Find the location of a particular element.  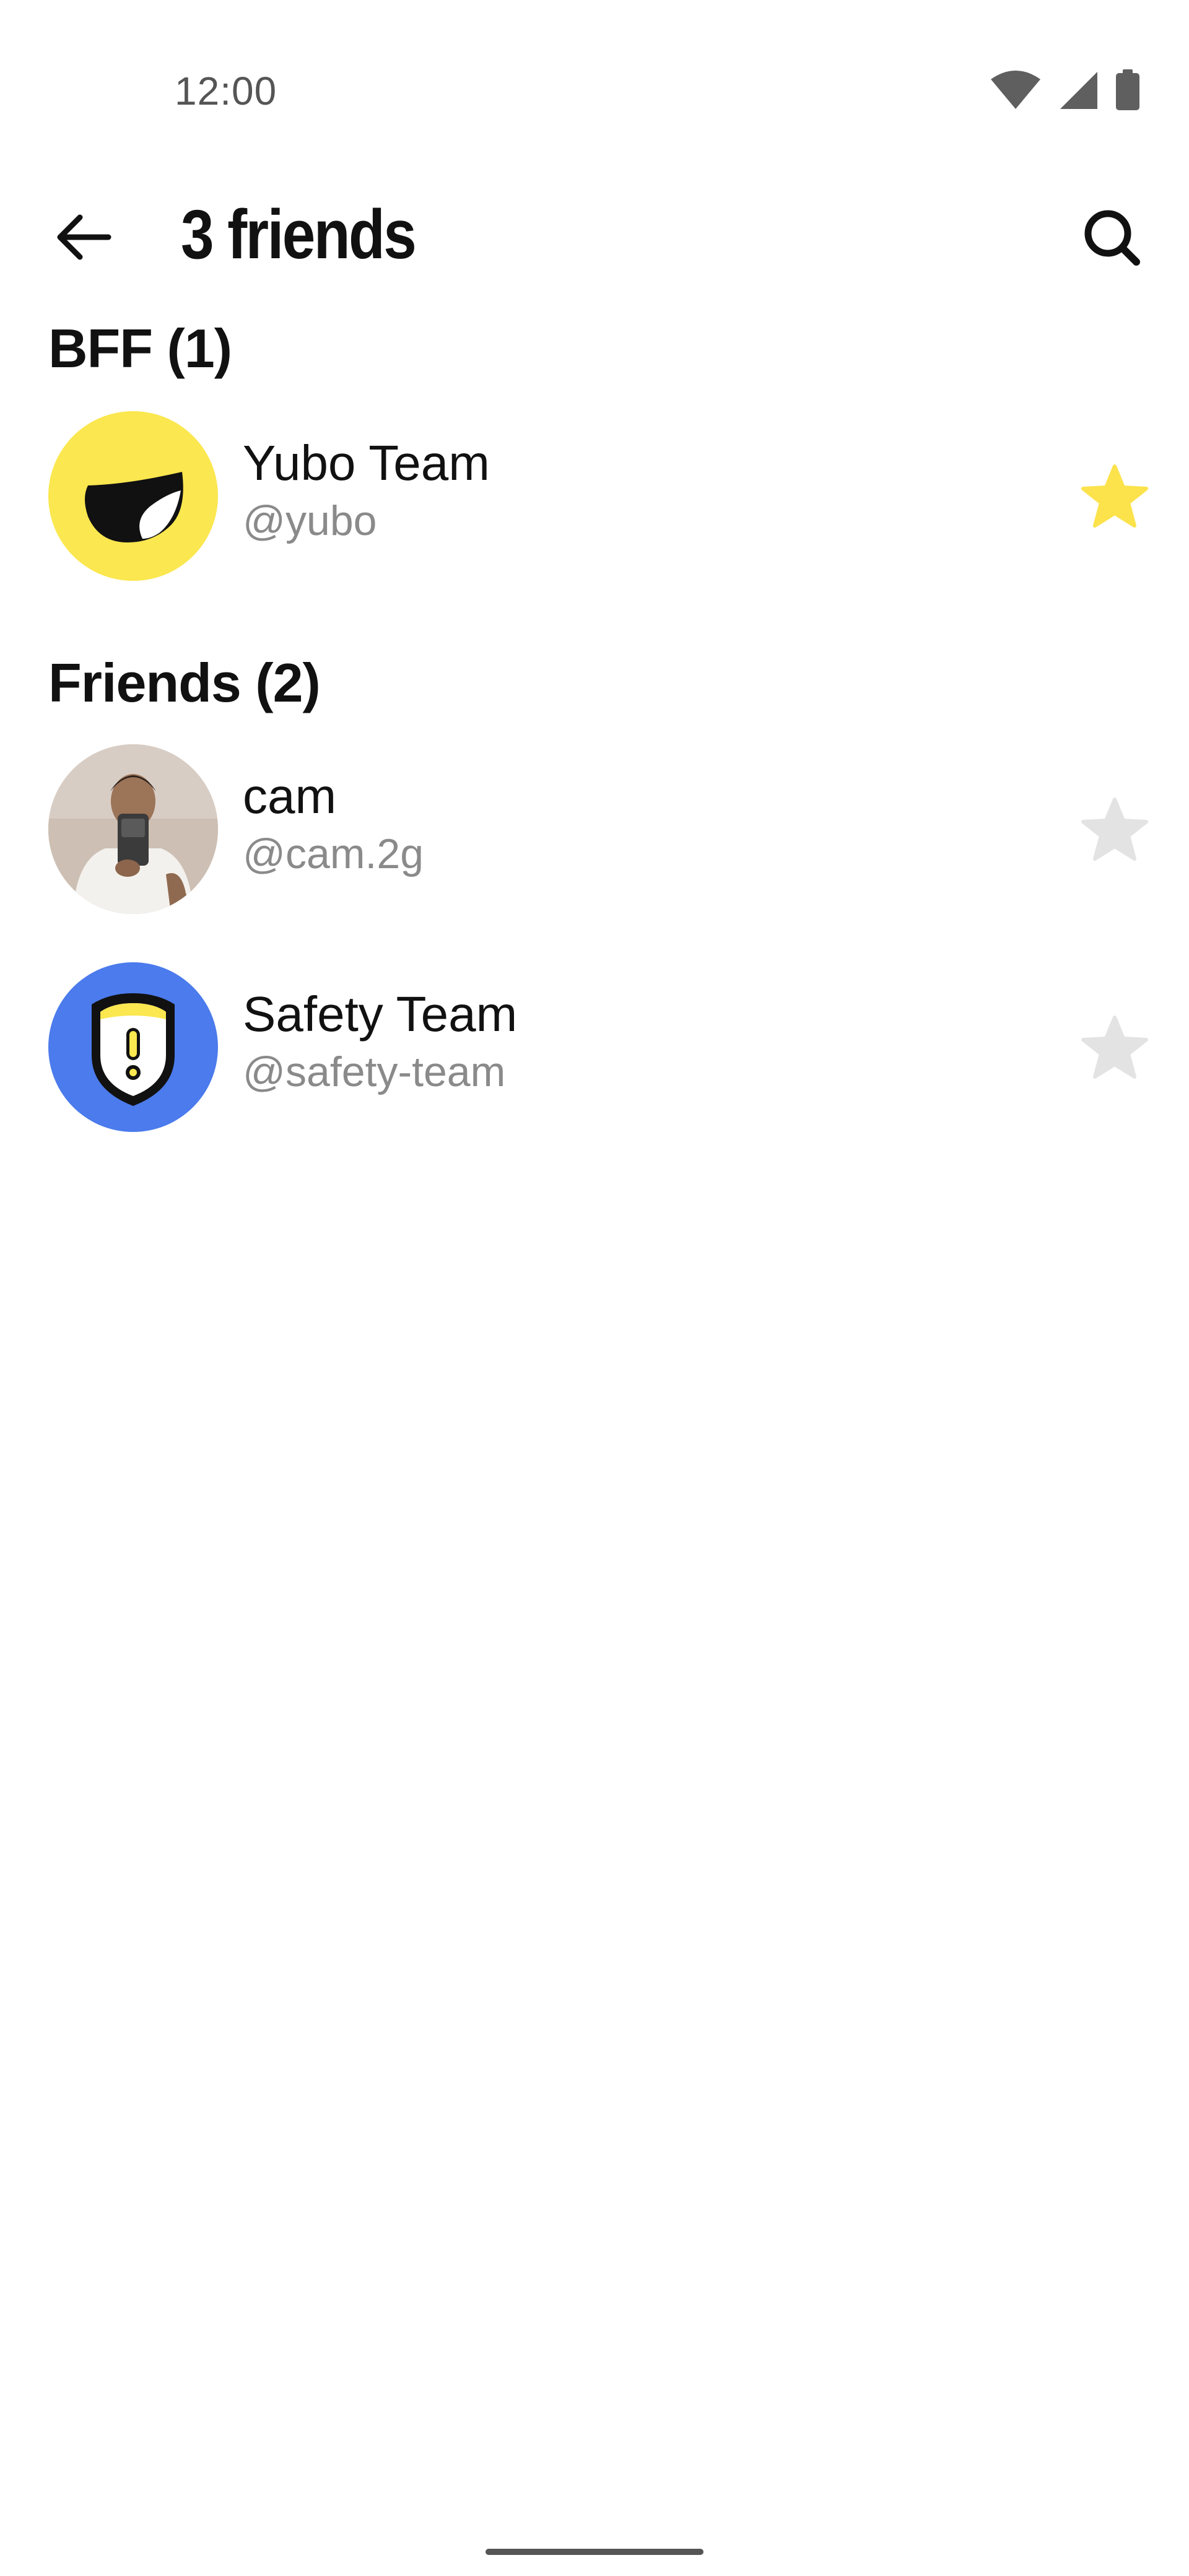

home-indicator is located at coordinates (594, 2552).